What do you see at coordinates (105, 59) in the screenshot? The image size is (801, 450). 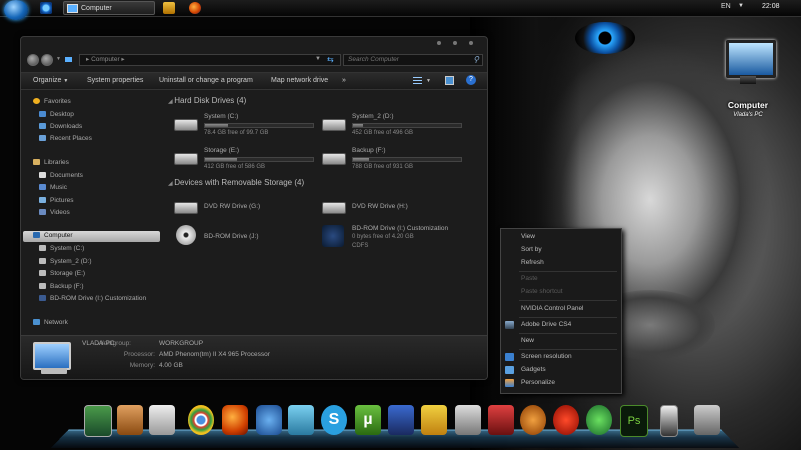 I see `breadcrumb-computer: Computer` at bounding box center [105, 59].